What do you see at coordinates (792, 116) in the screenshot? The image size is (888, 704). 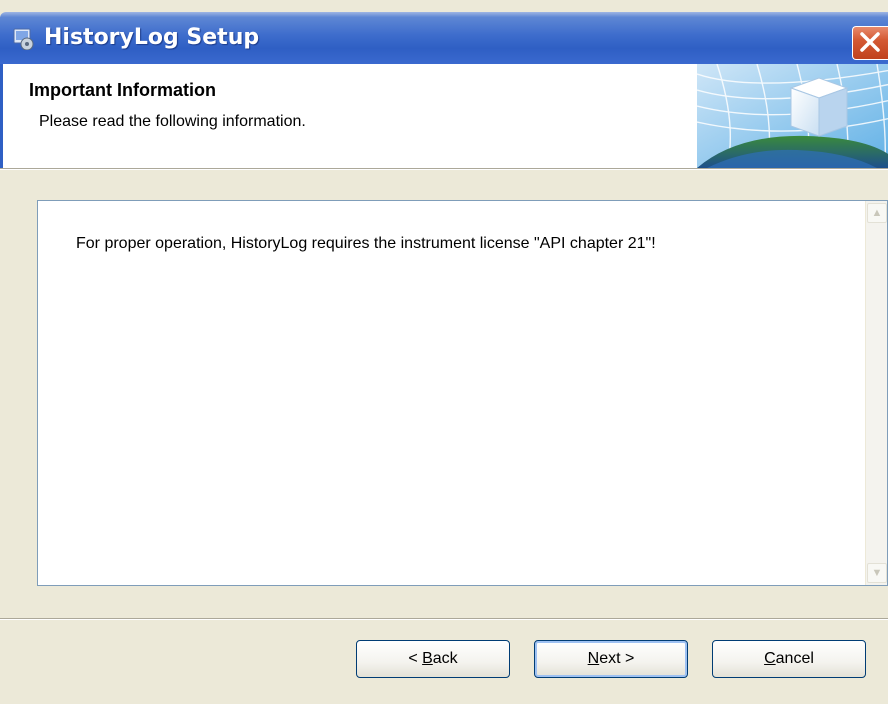 I see `setup-cube-globe-graphic` at bounding box center [792, 116].